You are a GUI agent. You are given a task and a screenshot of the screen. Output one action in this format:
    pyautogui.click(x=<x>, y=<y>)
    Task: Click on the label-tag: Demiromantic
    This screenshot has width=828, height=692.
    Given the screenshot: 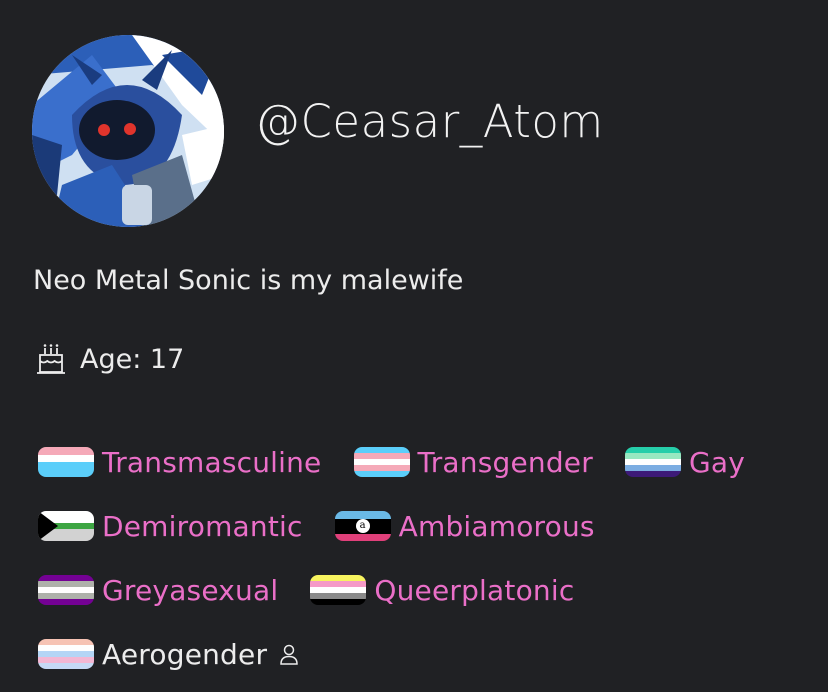 What is the action you would take?
    pyautogui.click(x=170, y=526)
    